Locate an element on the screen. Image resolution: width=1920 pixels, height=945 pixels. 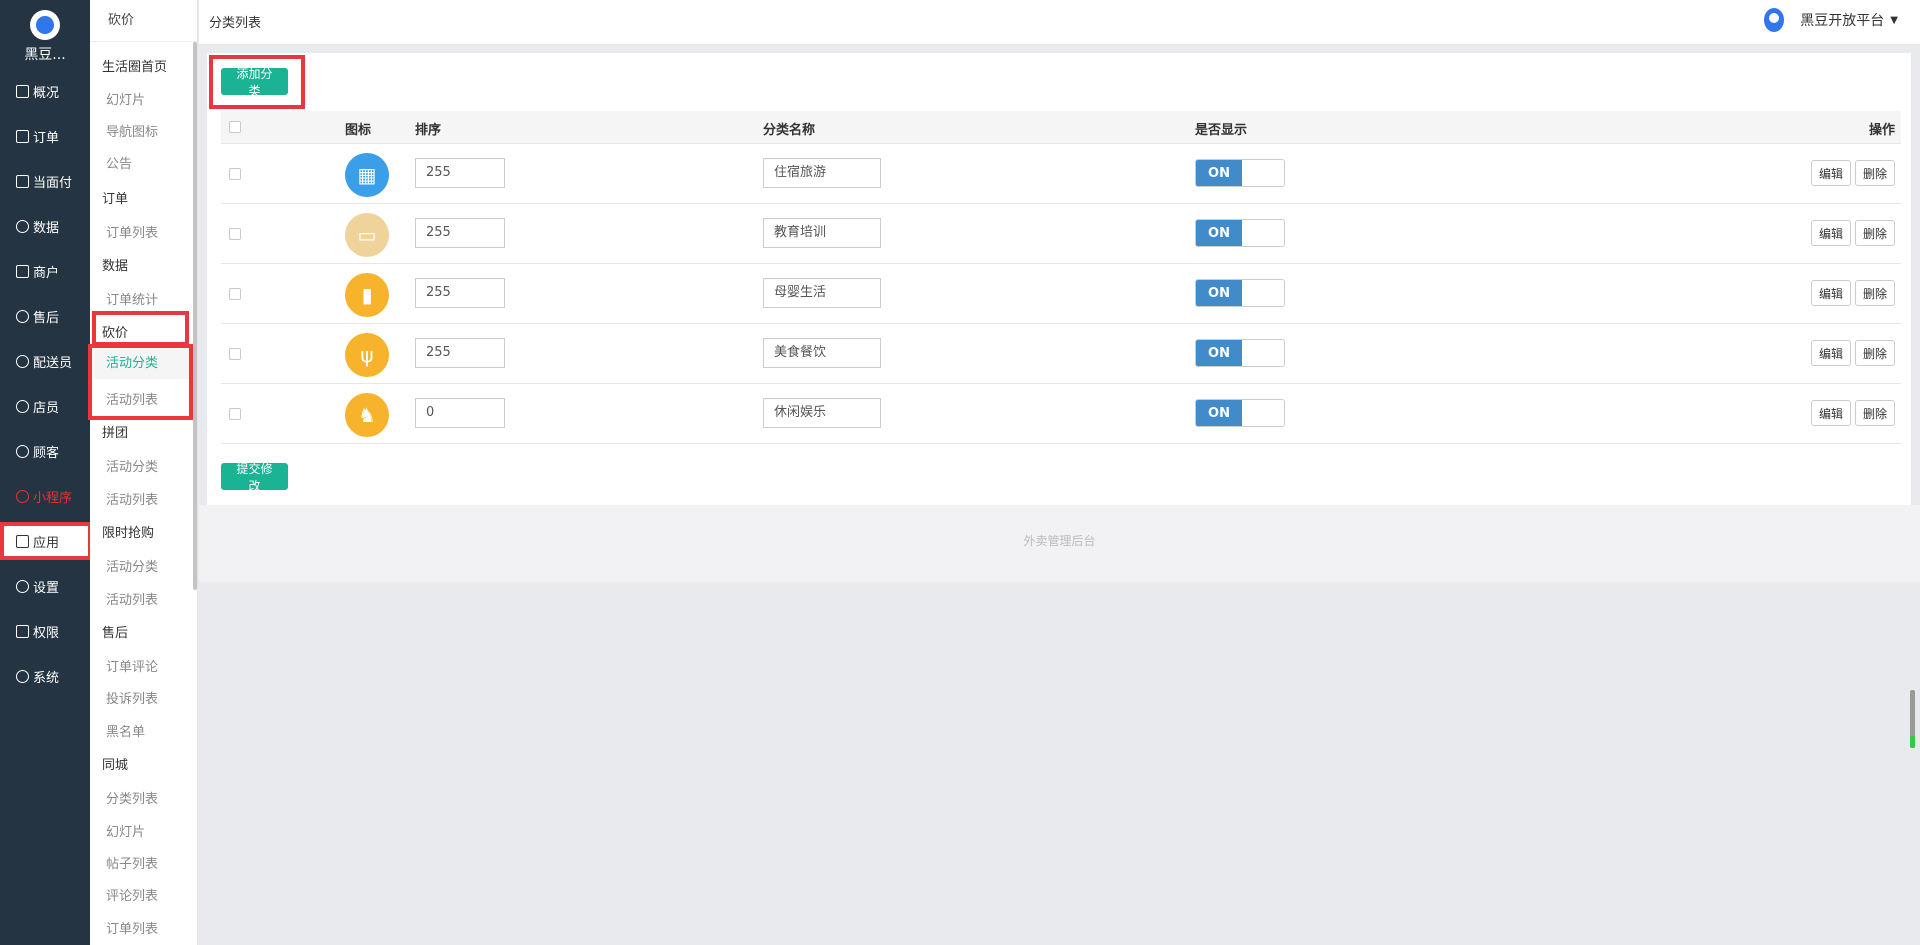
sidebar-item-system: 系统 is located at coordinates (37, 676).